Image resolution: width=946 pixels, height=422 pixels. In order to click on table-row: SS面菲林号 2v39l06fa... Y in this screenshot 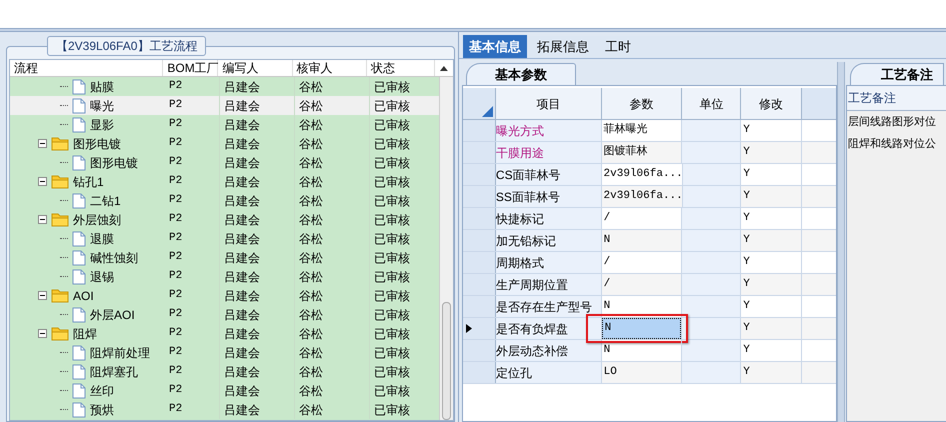, I will do `click(649, 197)`.